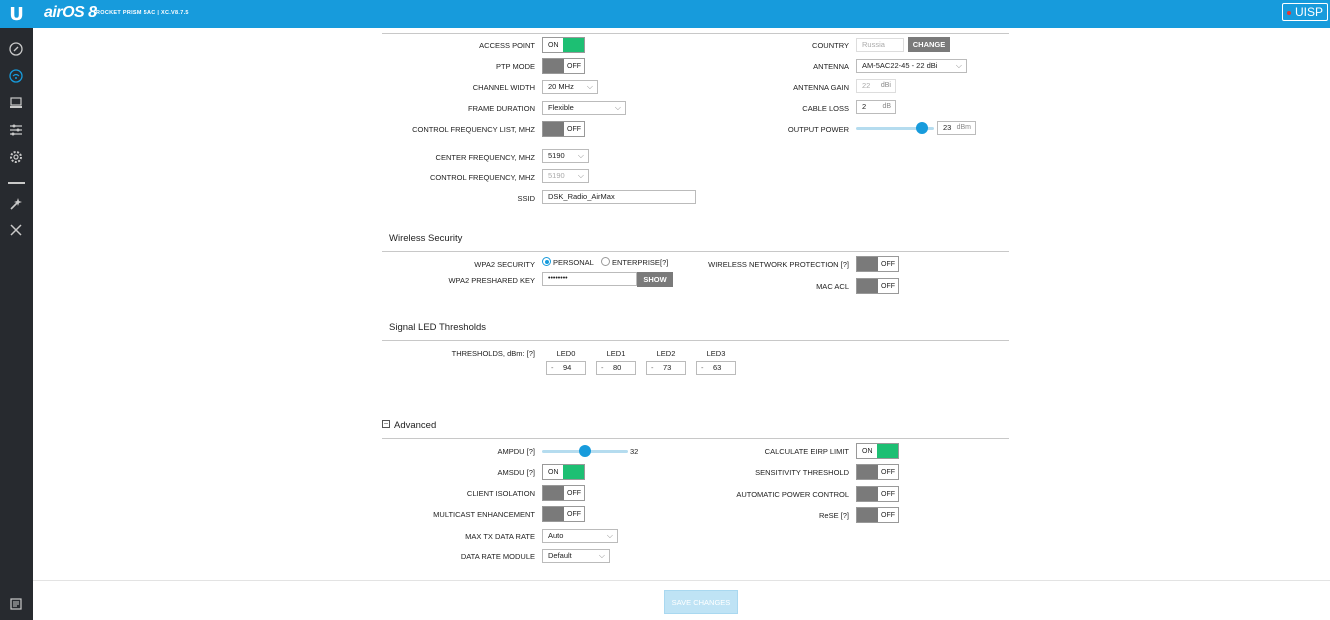  Describe the element at coordinates (563, 514) in the screenshot. I see `multicast-toggle: OFF` at that location.